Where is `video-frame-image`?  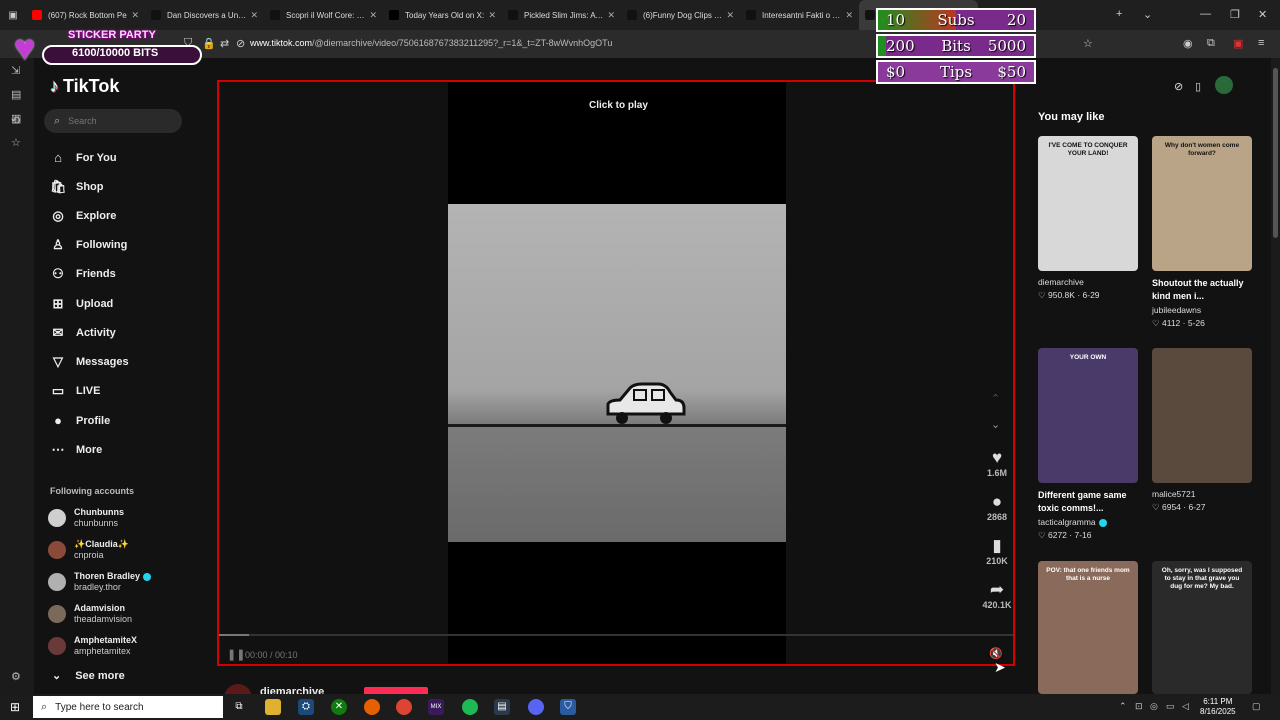
video-frame-image is located at coordinates (617, 373).